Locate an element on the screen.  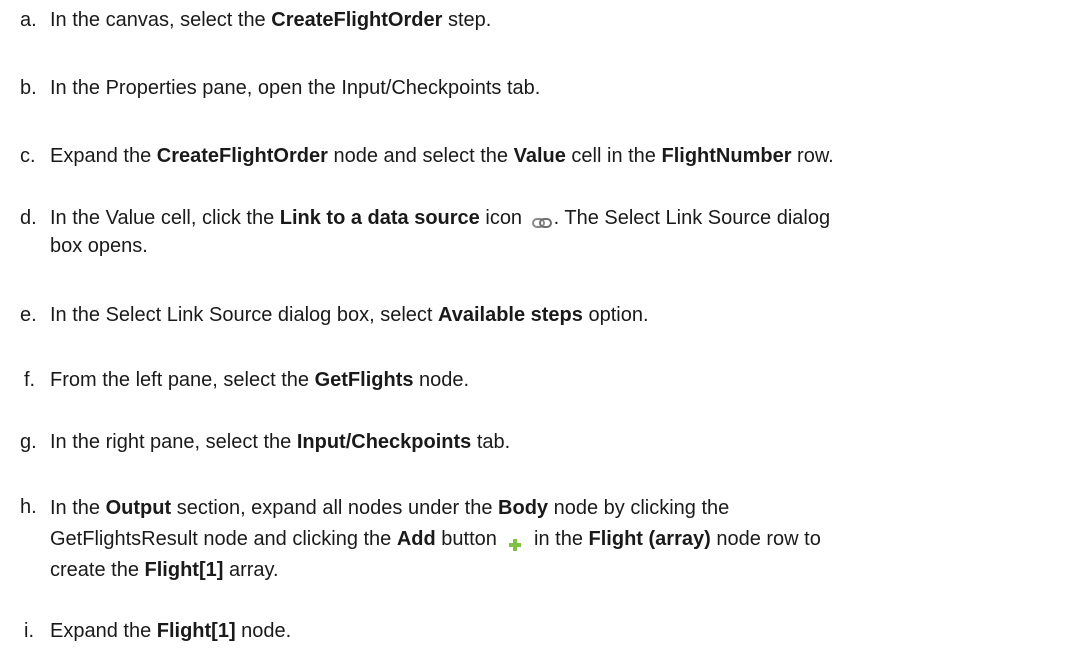
step-marker: d. is located at coordinates (28, 218).